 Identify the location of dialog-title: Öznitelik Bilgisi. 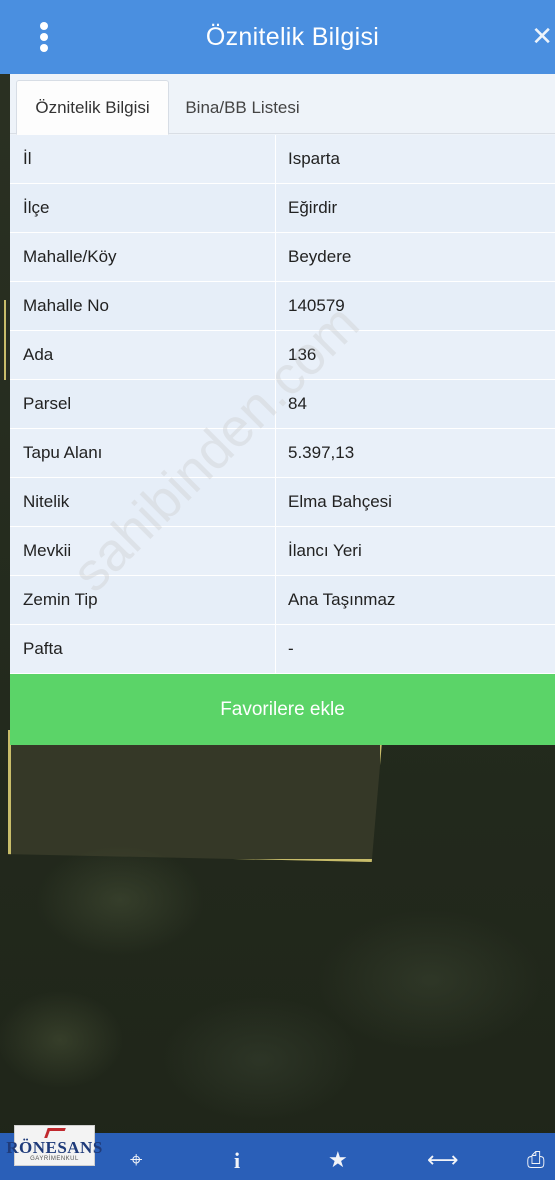
(292, 36).